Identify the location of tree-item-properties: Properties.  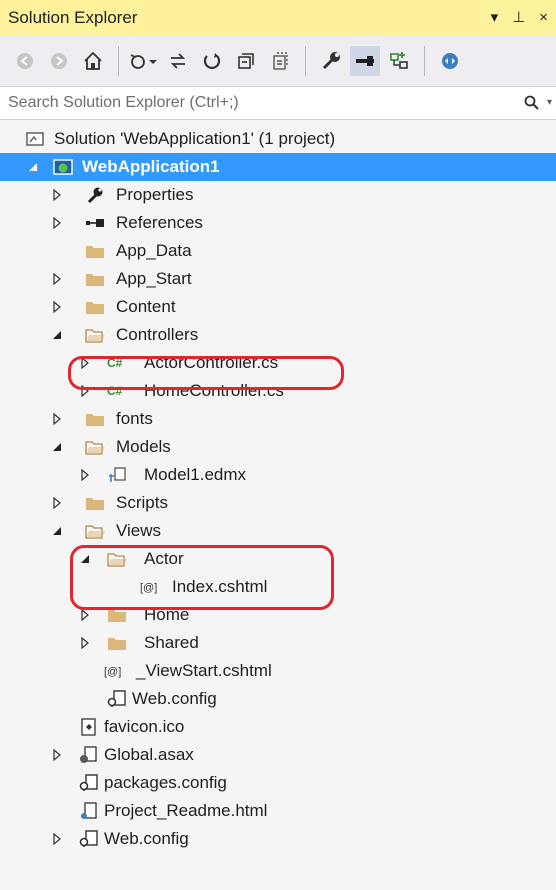
(278, 195).